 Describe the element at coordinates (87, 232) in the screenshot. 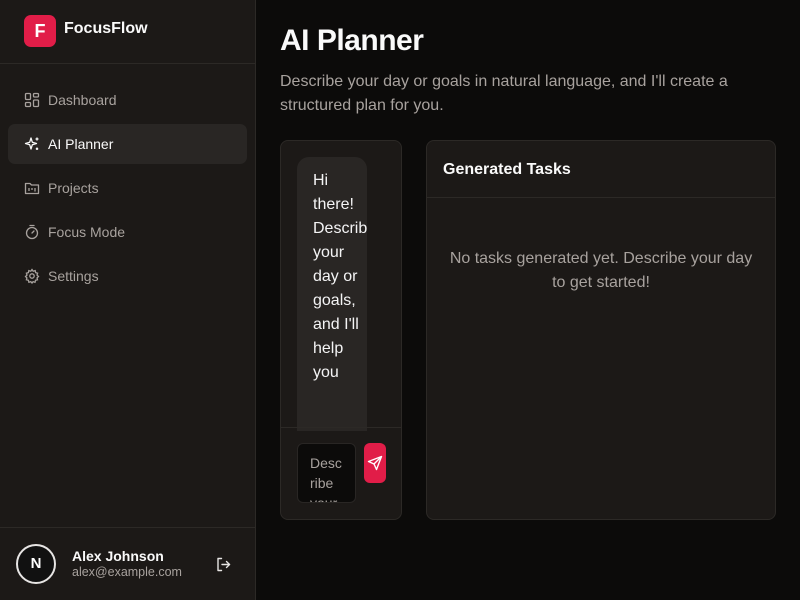

I see `sidebar-item-label: Focus Mode` at that location.